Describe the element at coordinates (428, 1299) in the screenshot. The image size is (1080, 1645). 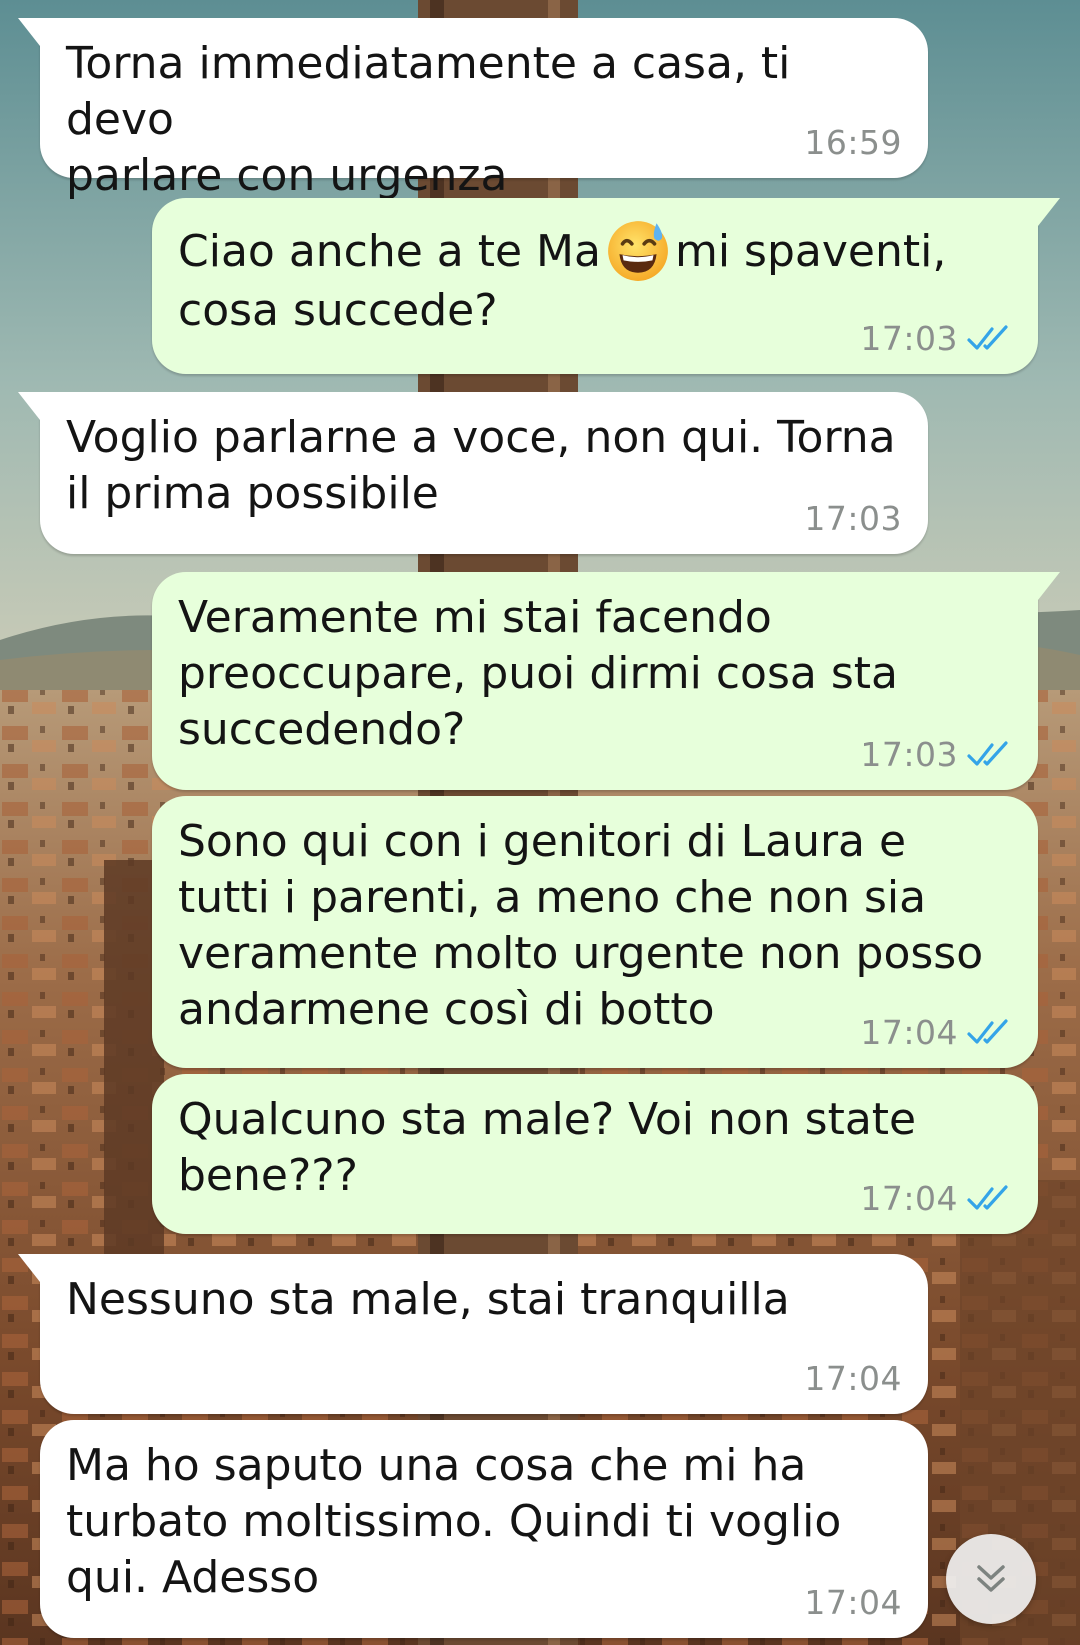
I see `message-text: Nessuno sta male, stai tranquilla` at that location.